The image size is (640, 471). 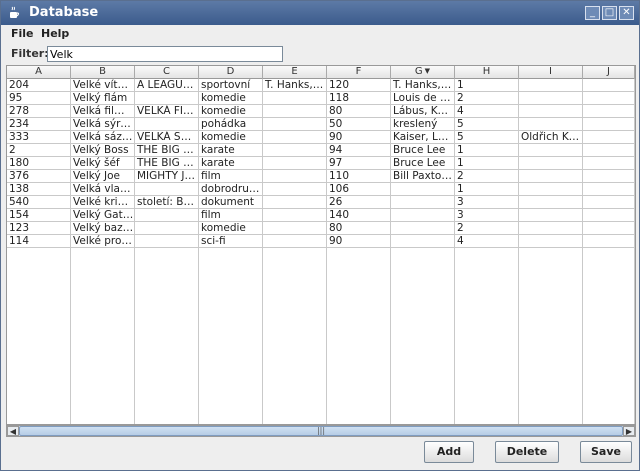 What do you see at coordinates (359, 124) in the screenshot?
I see `table-cell: 50` at bounding box center [359, 124].